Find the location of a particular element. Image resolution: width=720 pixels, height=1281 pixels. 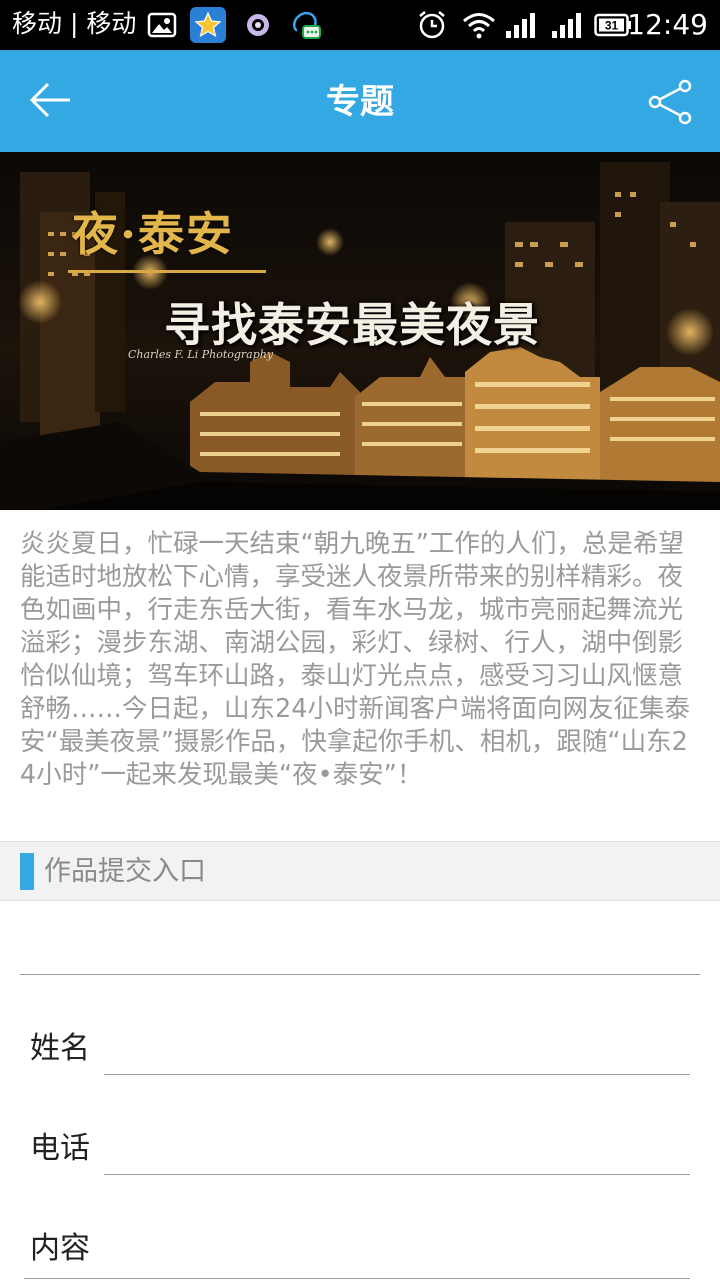

share-button is located at coordinates (670, 104).